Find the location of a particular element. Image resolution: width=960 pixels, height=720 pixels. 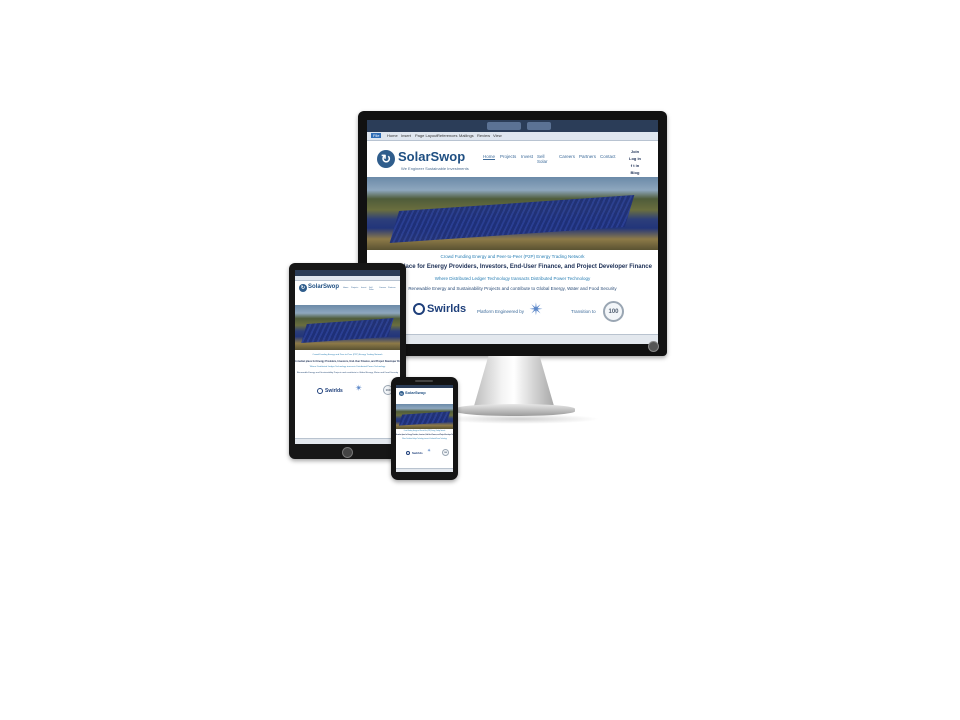

engineered-by-label: Platform Engineered by is located at coordinates (501, 311).